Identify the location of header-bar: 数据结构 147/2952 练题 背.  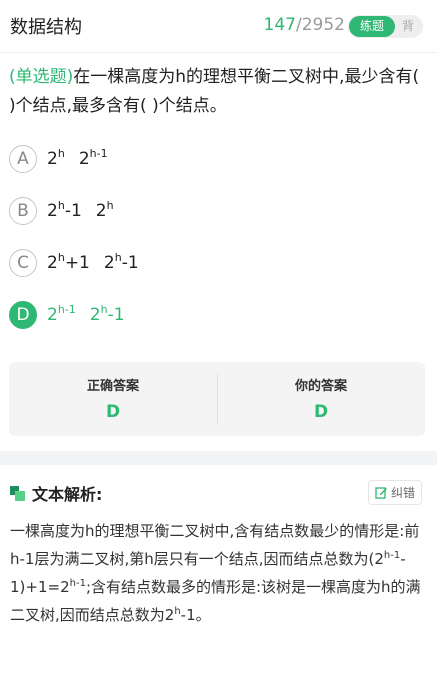
(218, 26).